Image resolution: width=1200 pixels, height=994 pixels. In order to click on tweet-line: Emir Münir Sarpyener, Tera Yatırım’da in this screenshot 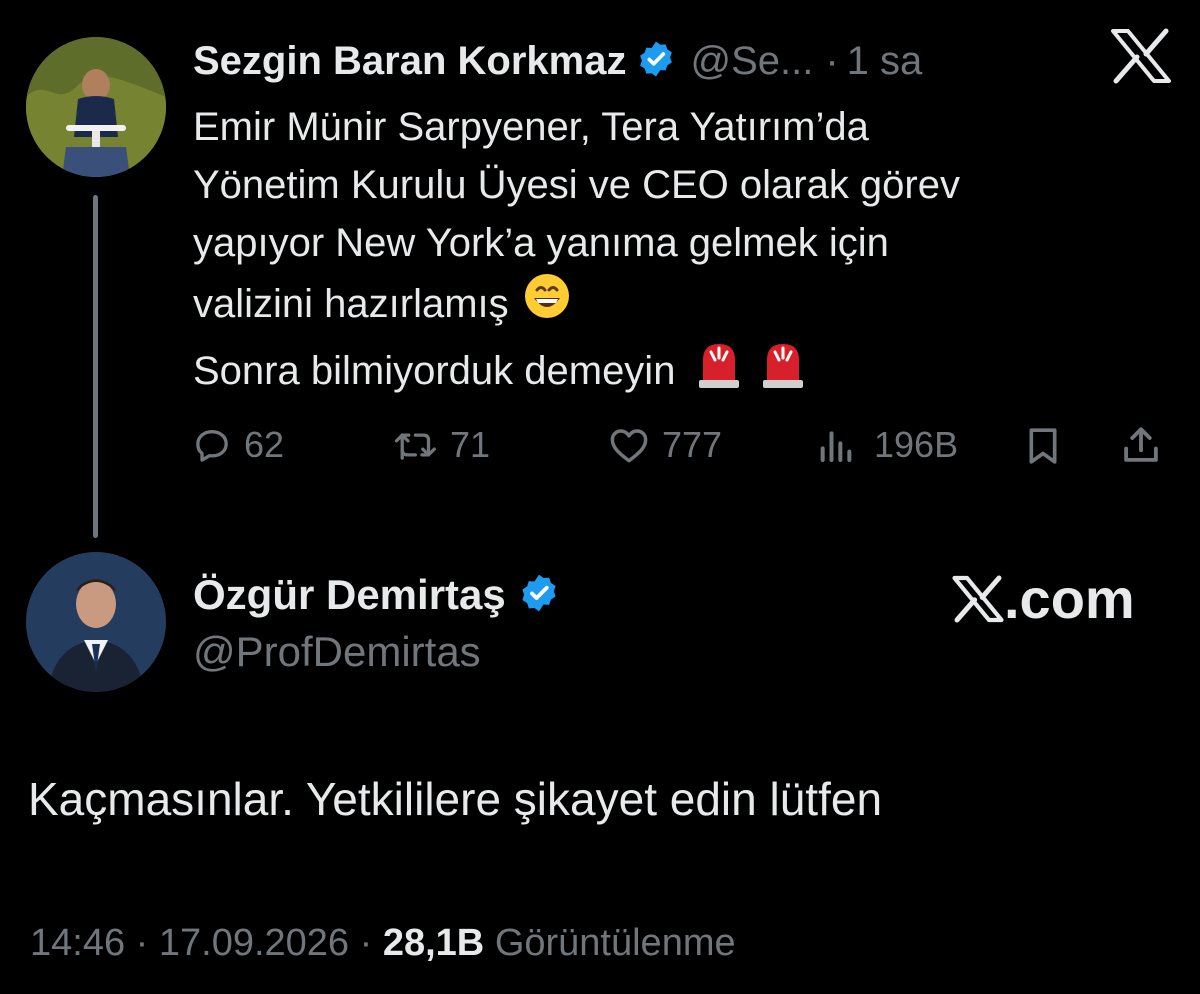, I will do `click(531, 127)`.